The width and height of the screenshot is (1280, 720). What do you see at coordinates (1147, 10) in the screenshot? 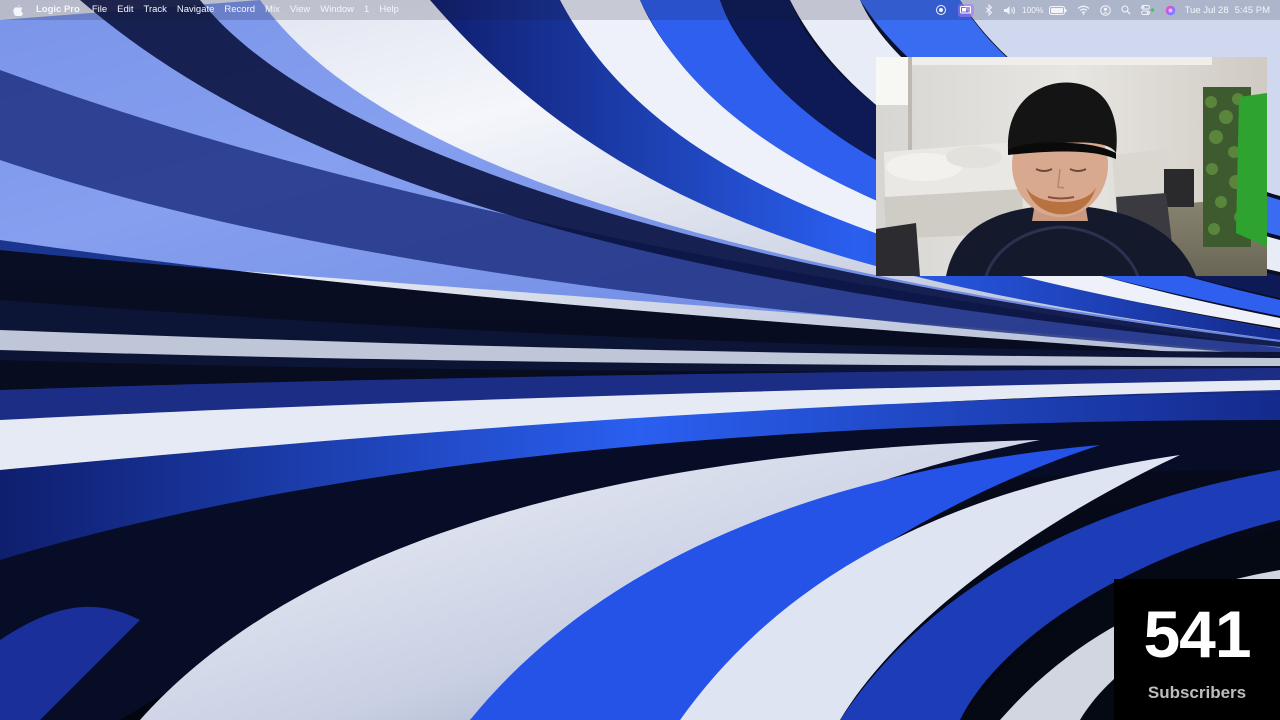
I see `control-center-icon` at bounding box center [1147, 10].